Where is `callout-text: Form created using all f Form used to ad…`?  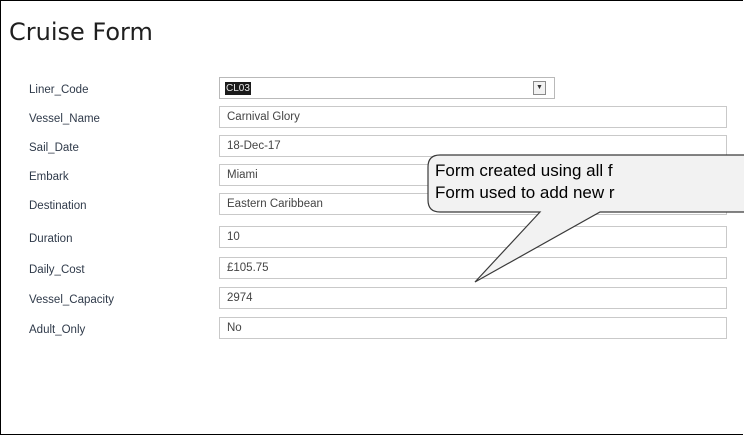
callout-text: Form created using all f Form used to ad… is located at coordinates (525, 182).